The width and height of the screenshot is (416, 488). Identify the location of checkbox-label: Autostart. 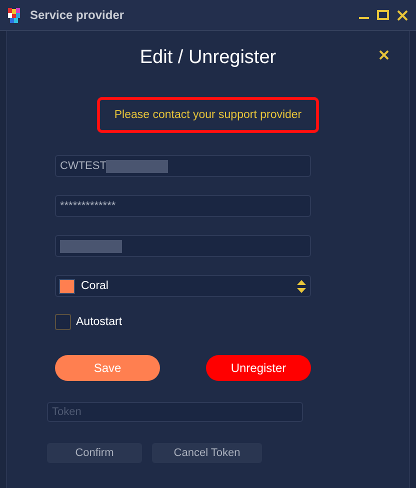
(99, 322).